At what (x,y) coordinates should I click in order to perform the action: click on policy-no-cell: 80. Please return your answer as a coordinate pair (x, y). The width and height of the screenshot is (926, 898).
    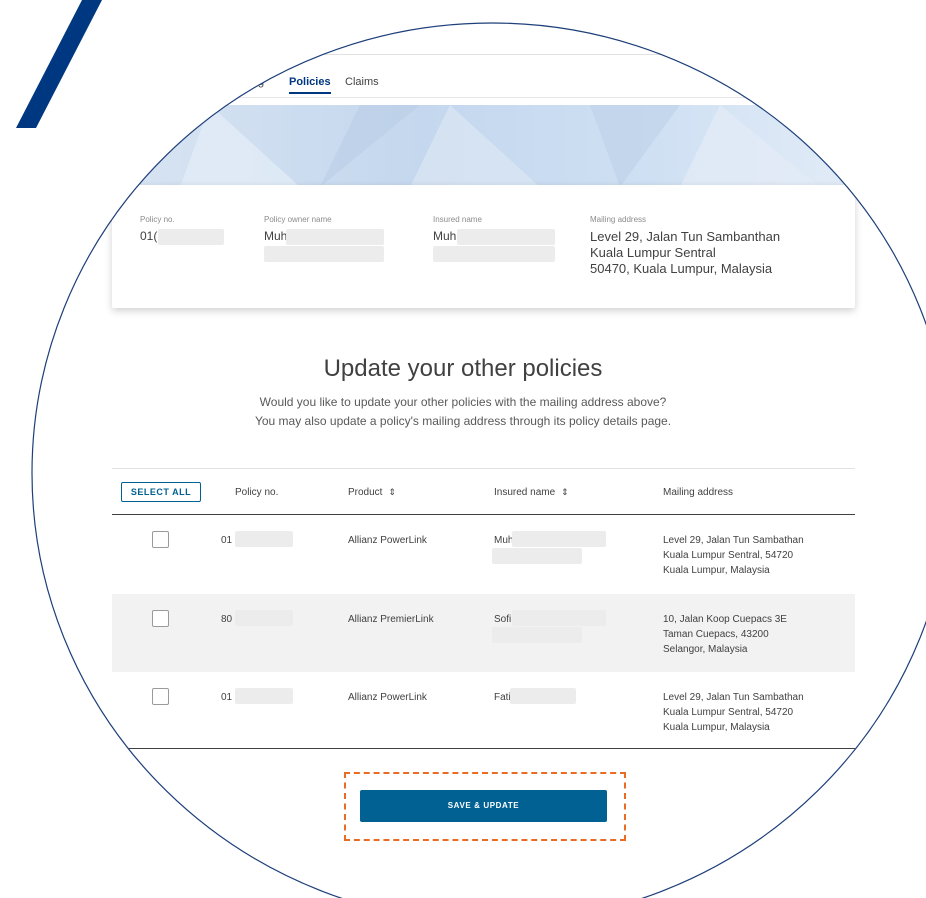
    Looking at the image, I should click on (227, 619).